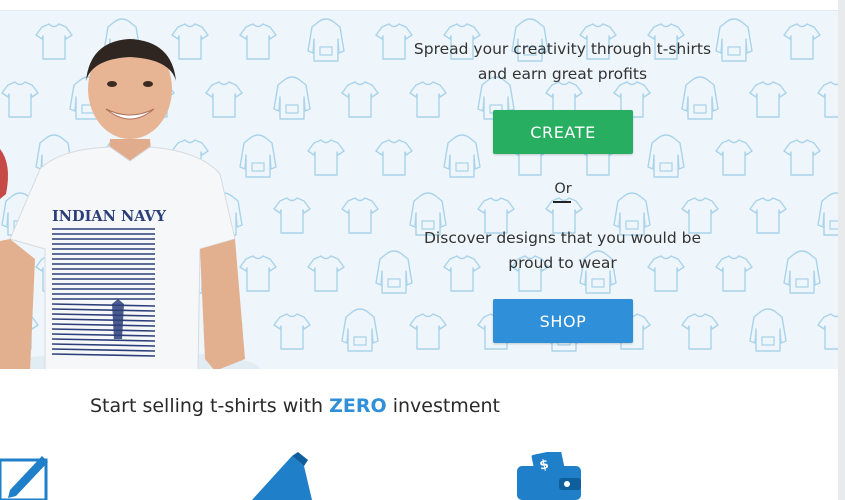 This screenshot has width=845, height=500. I want to click on tagline-line-1: Spread your creativity through t-shirts, so click(562, 49).